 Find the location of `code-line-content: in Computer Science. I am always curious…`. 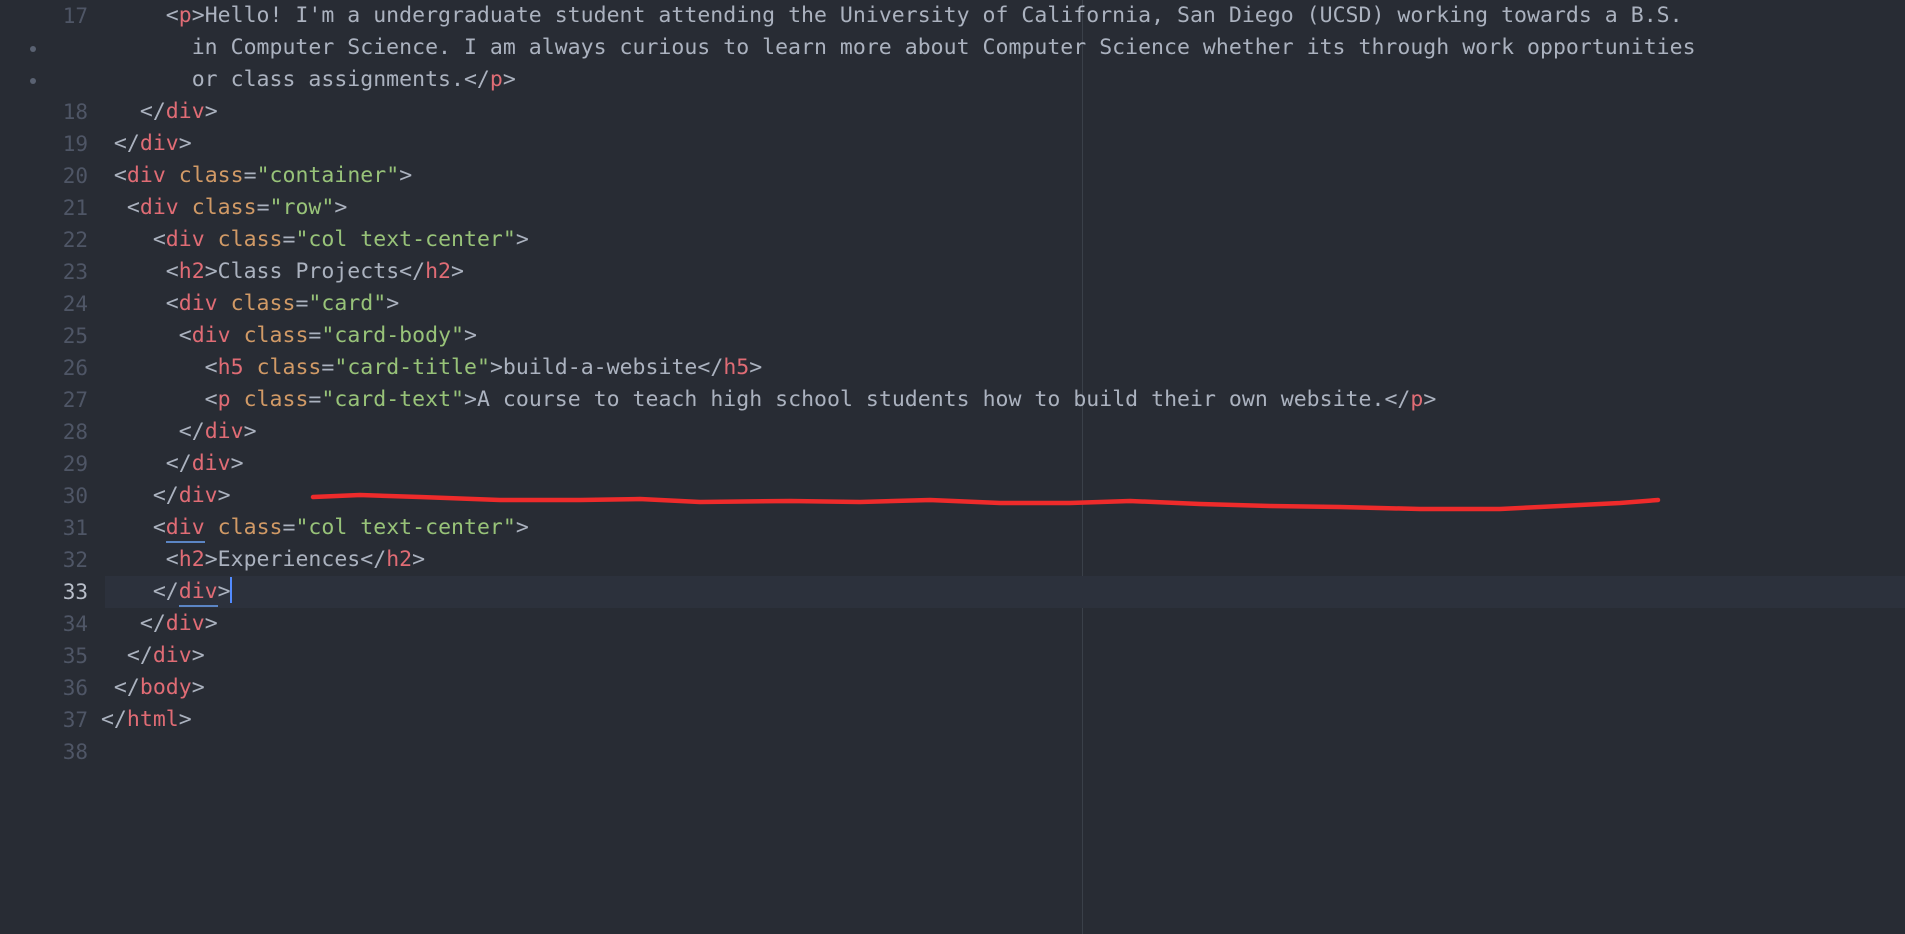

code-line-content: in Computer Science. I am always curious… is located at coordinates (996, 48).